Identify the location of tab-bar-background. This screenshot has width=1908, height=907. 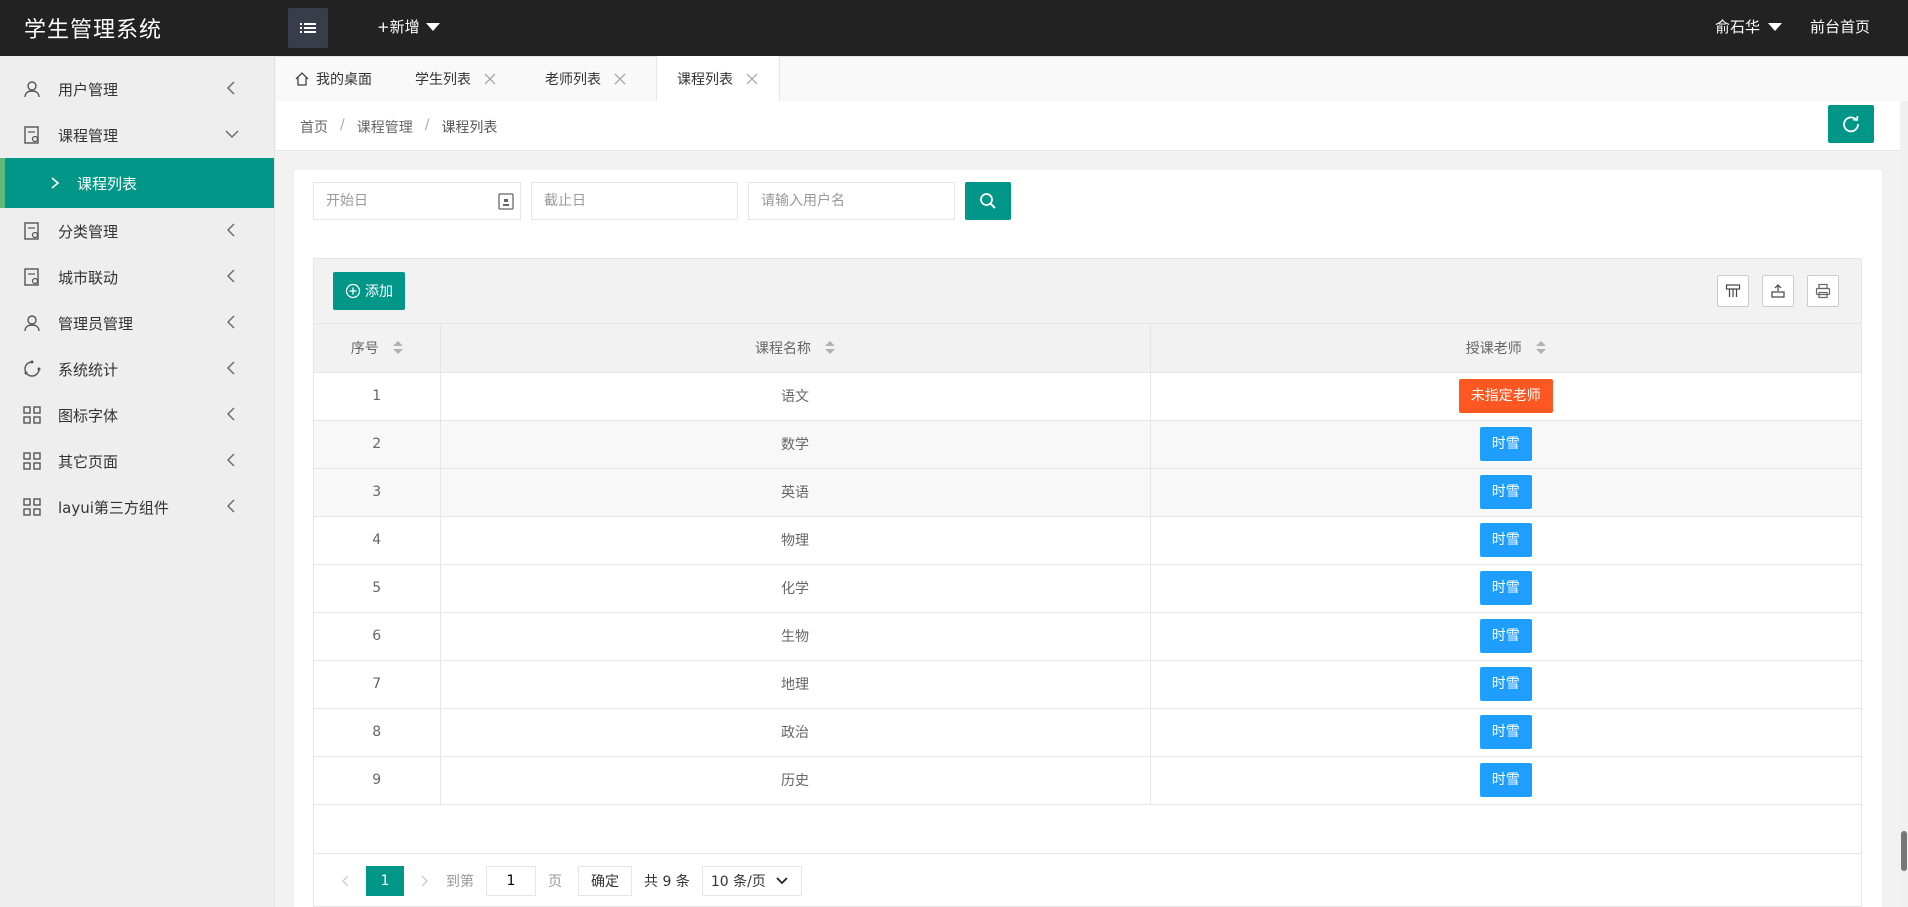
(1092, 78).